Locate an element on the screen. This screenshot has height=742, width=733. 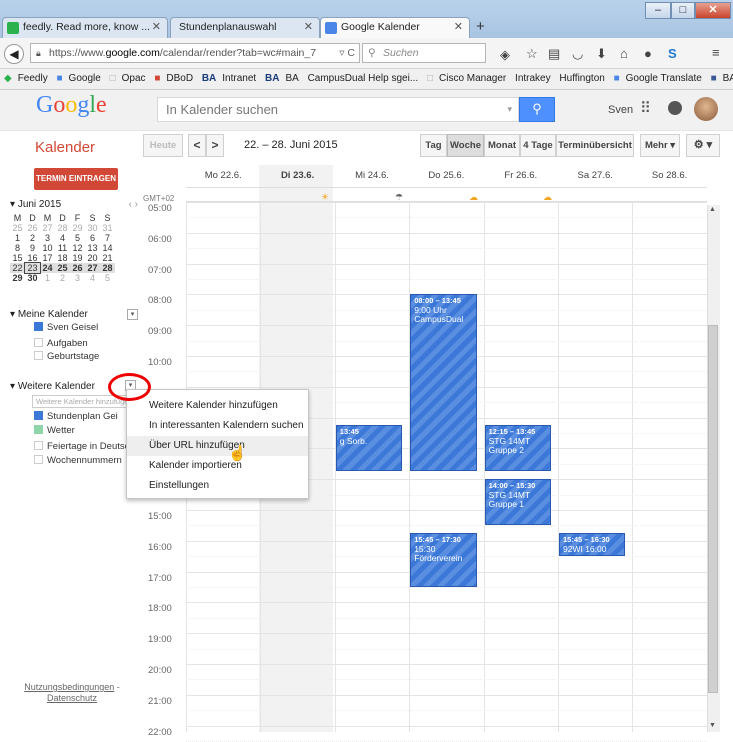
prev-week-button: < is located at coordinates (197, 145).